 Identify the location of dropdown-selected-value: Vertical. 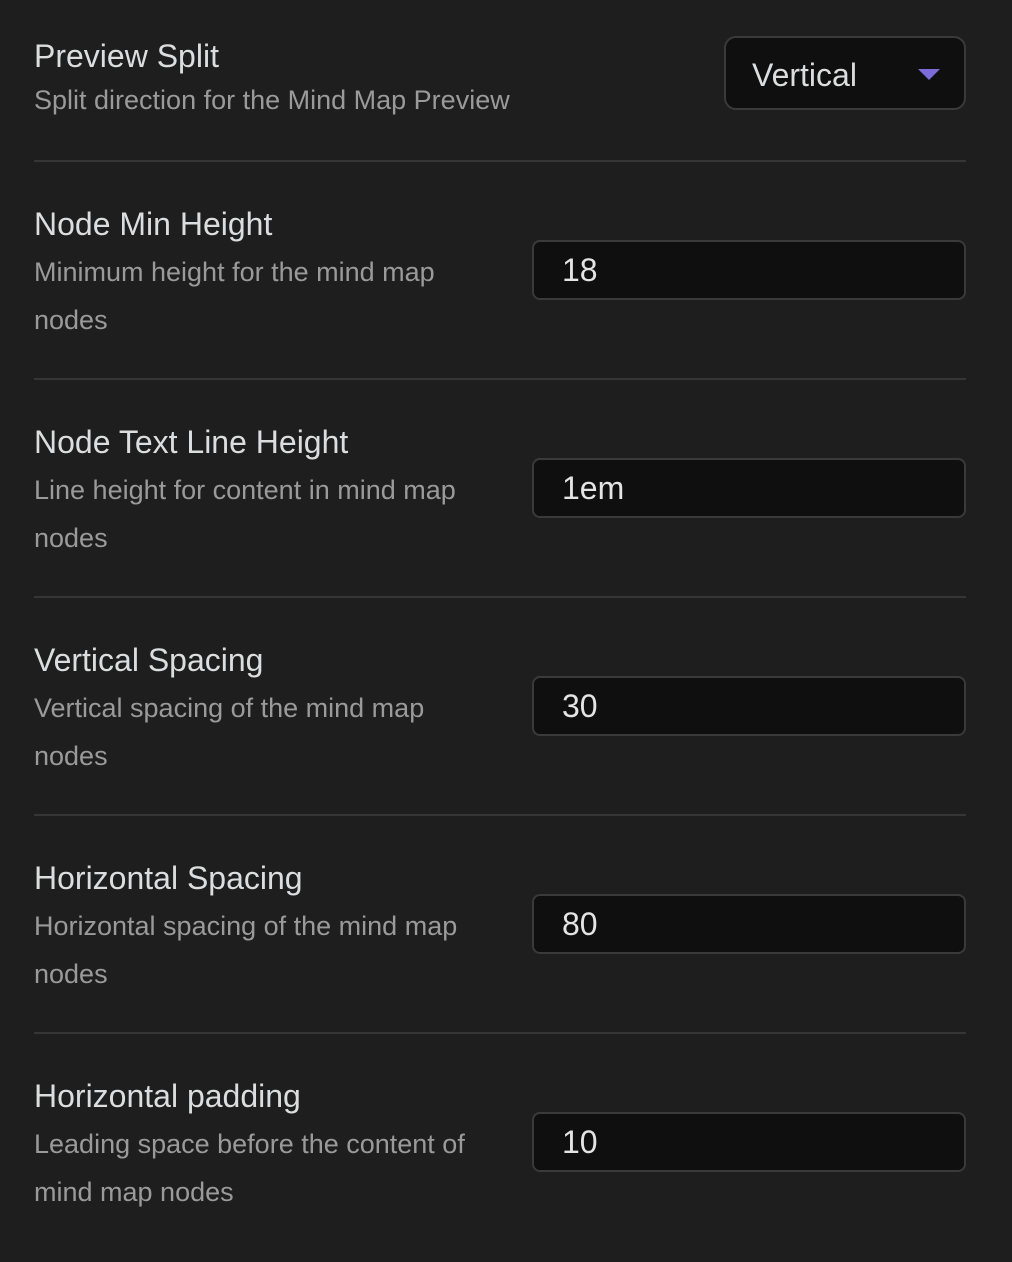
(804, 75).